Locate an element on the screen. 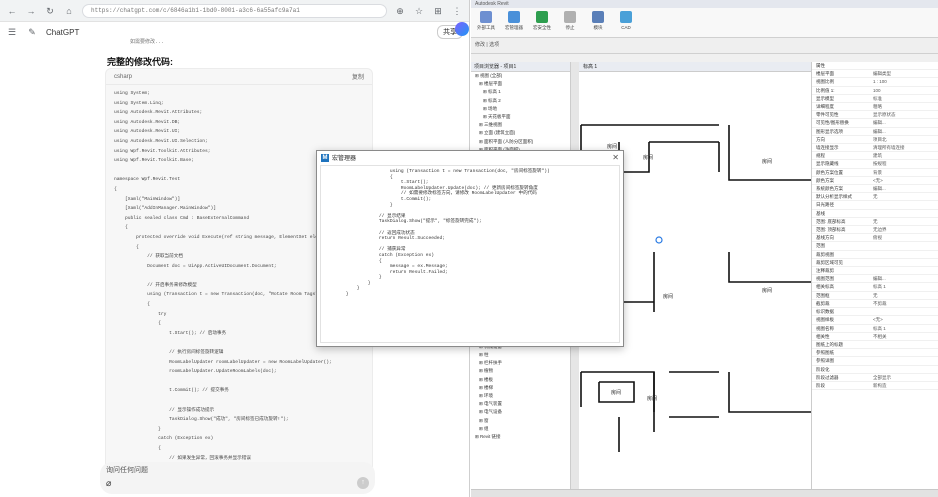  property-value: 项目北 is located at coordinates (904, 139).